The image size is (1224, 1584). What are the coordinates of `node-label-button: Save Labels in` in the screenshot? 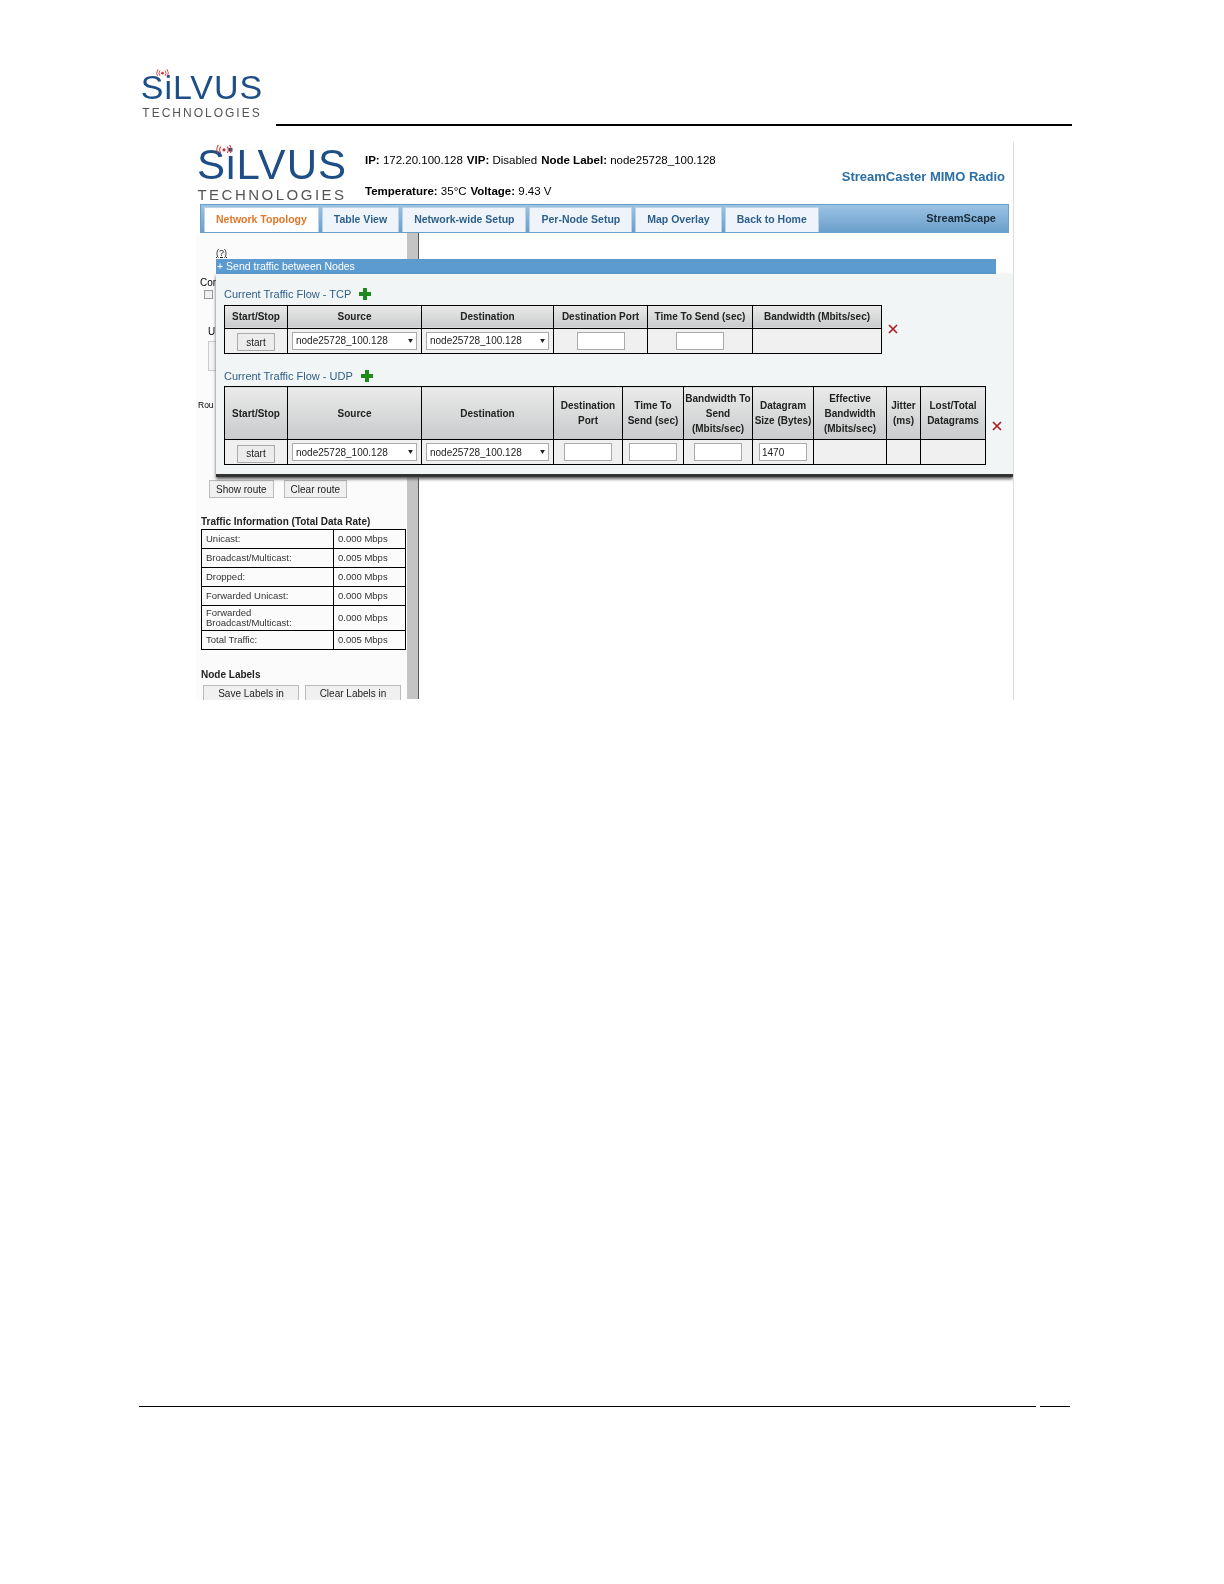 It's located at (251, 692).